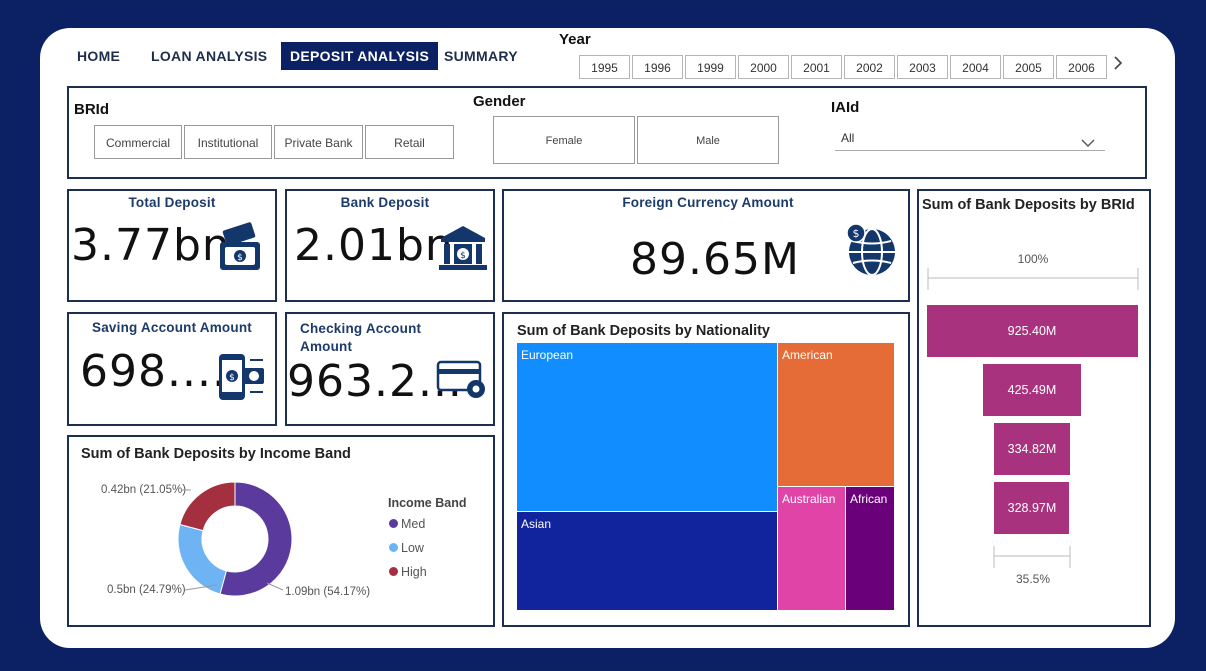  I want to click on year-option: 2000, so click(763, 67).